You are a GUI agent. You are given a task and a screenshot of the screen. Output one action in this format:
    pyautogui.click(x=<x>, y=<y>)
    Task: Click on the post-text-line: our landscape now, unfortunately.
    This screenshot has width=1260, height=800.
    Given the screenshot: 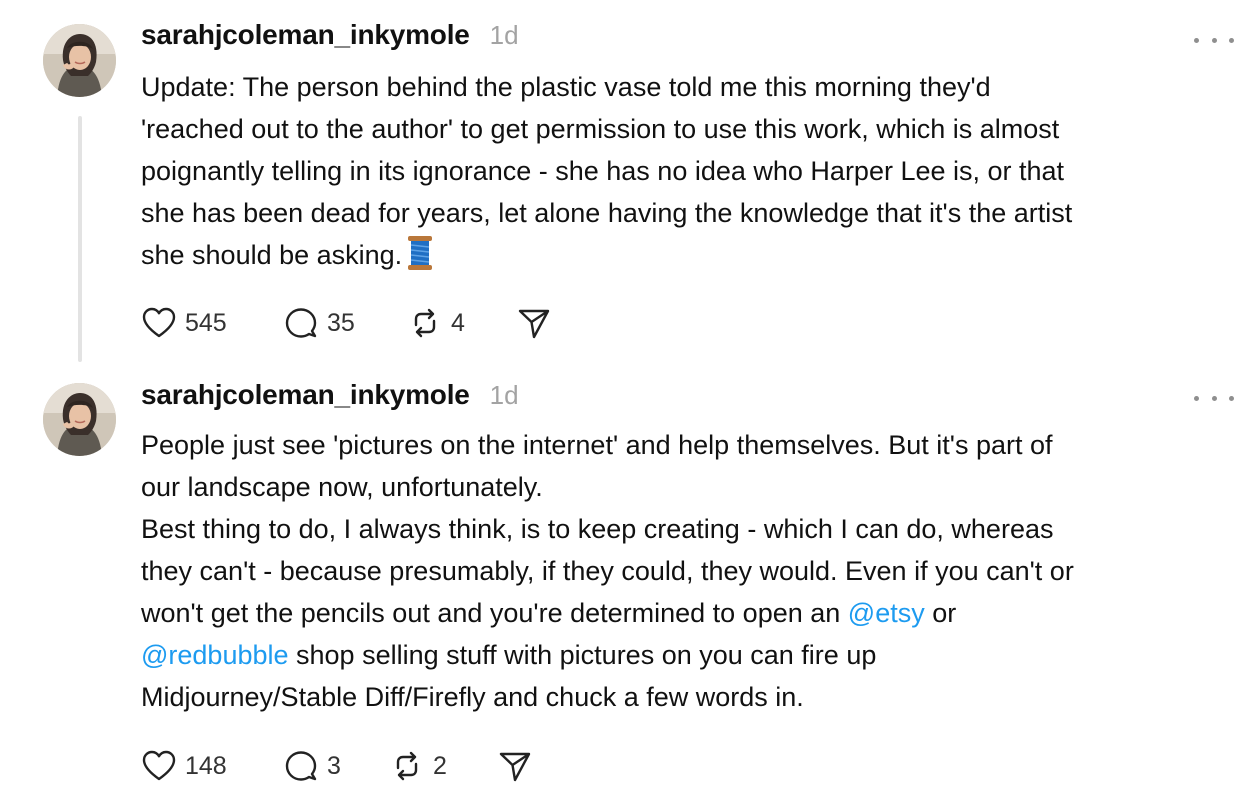 What is the action you would take?
    pyautogui.click(x=342, y=487)
    